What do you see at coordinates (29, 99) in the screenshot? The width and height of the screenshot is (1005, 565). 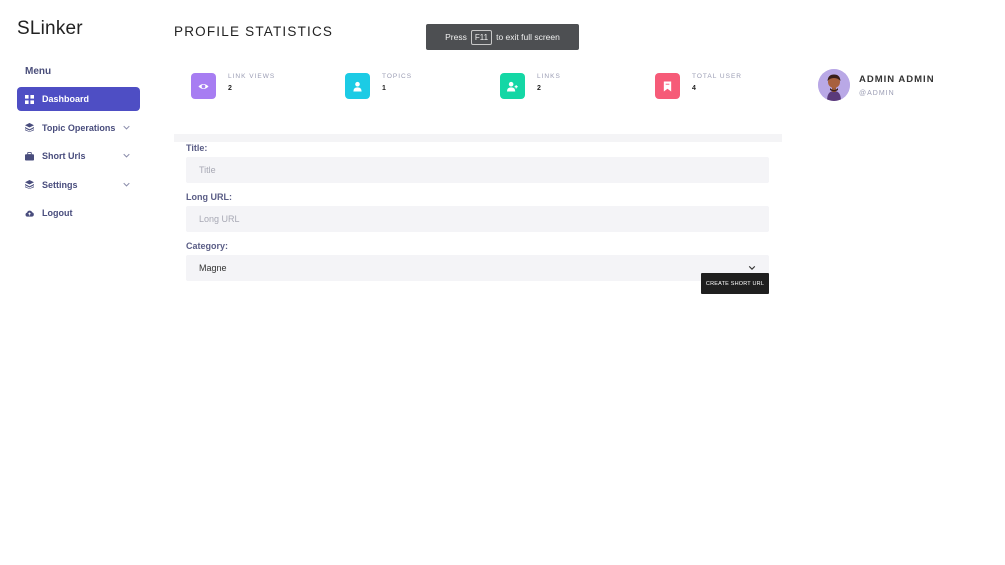 I see `grid-icon` at bounding box center [29, 99].